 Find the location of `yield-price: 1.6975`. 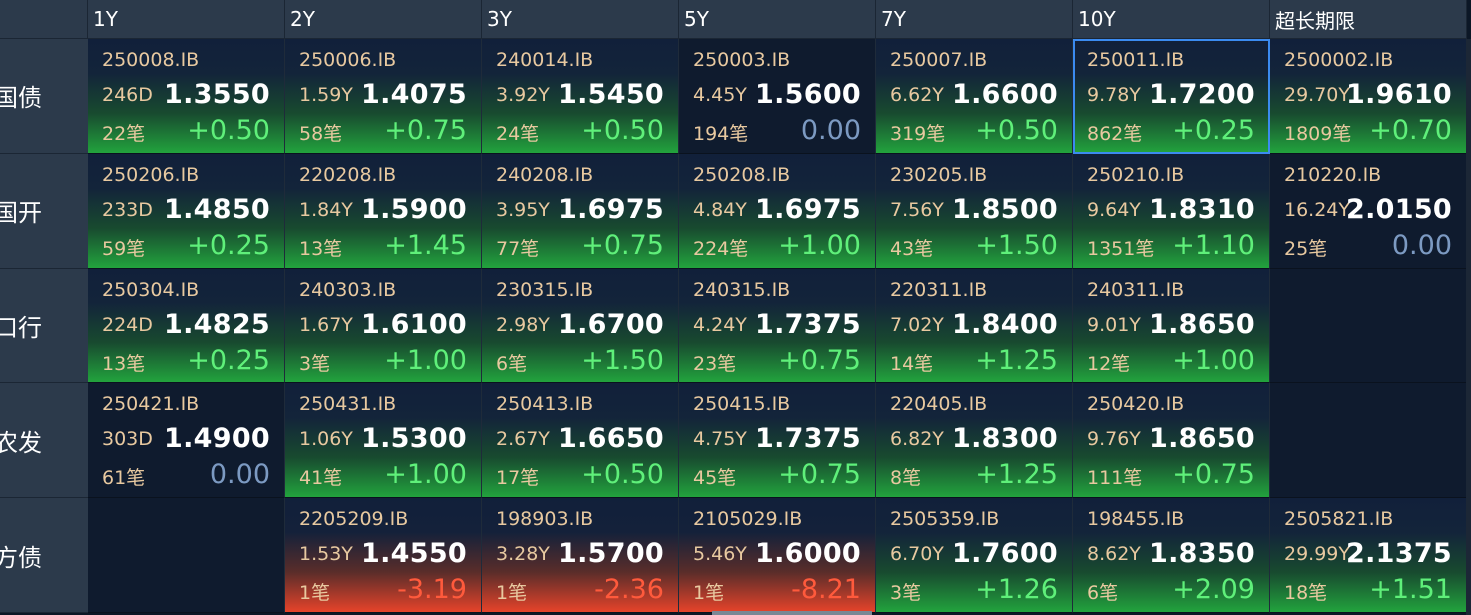

yield-price: 1.6975 is located at coordinates (611, 209).